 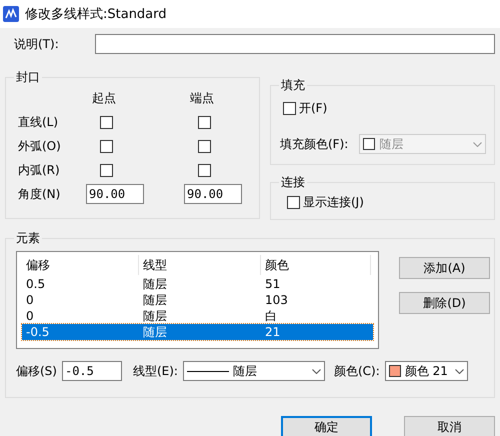 I want to click on column-header: 起点, so click(x=104, y=98).